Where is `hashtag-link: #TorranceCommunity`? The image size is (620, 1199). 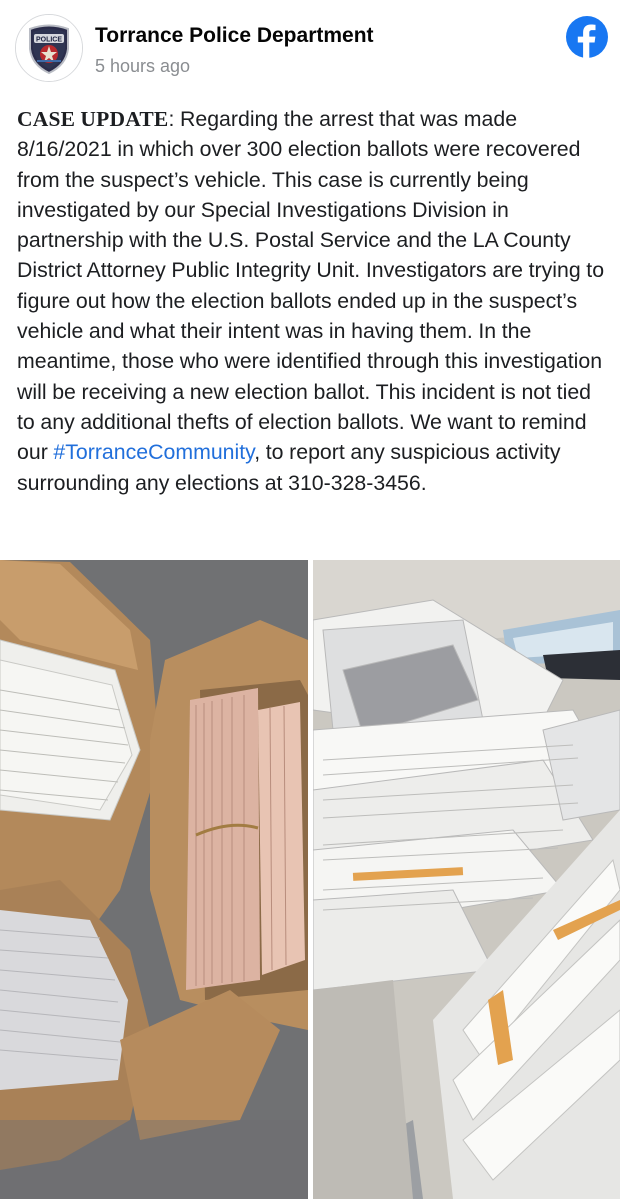 hashtag-link: #TorranceCommunity is located at coordinates (153, 452).